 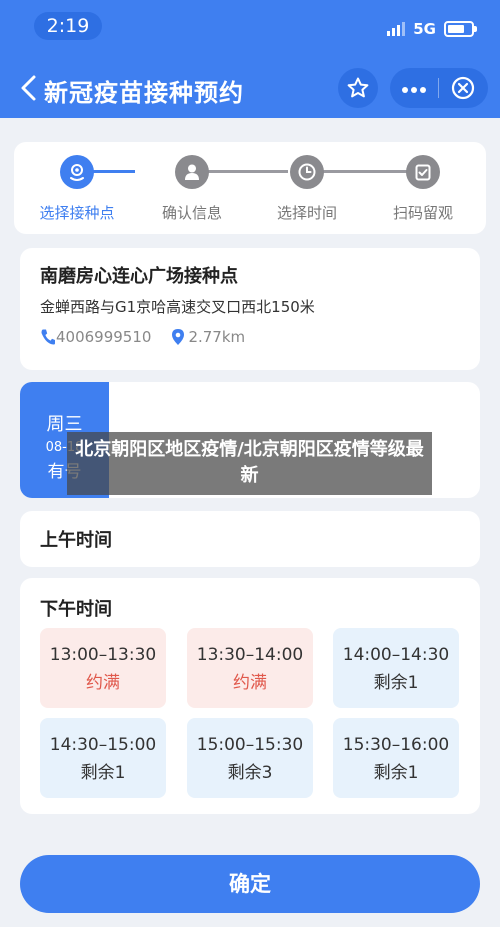 What do you see at coordinates (250, 655) in the screenshot?
I see `slot-time: 13:30–14:00` at bounding box center [250, 655].